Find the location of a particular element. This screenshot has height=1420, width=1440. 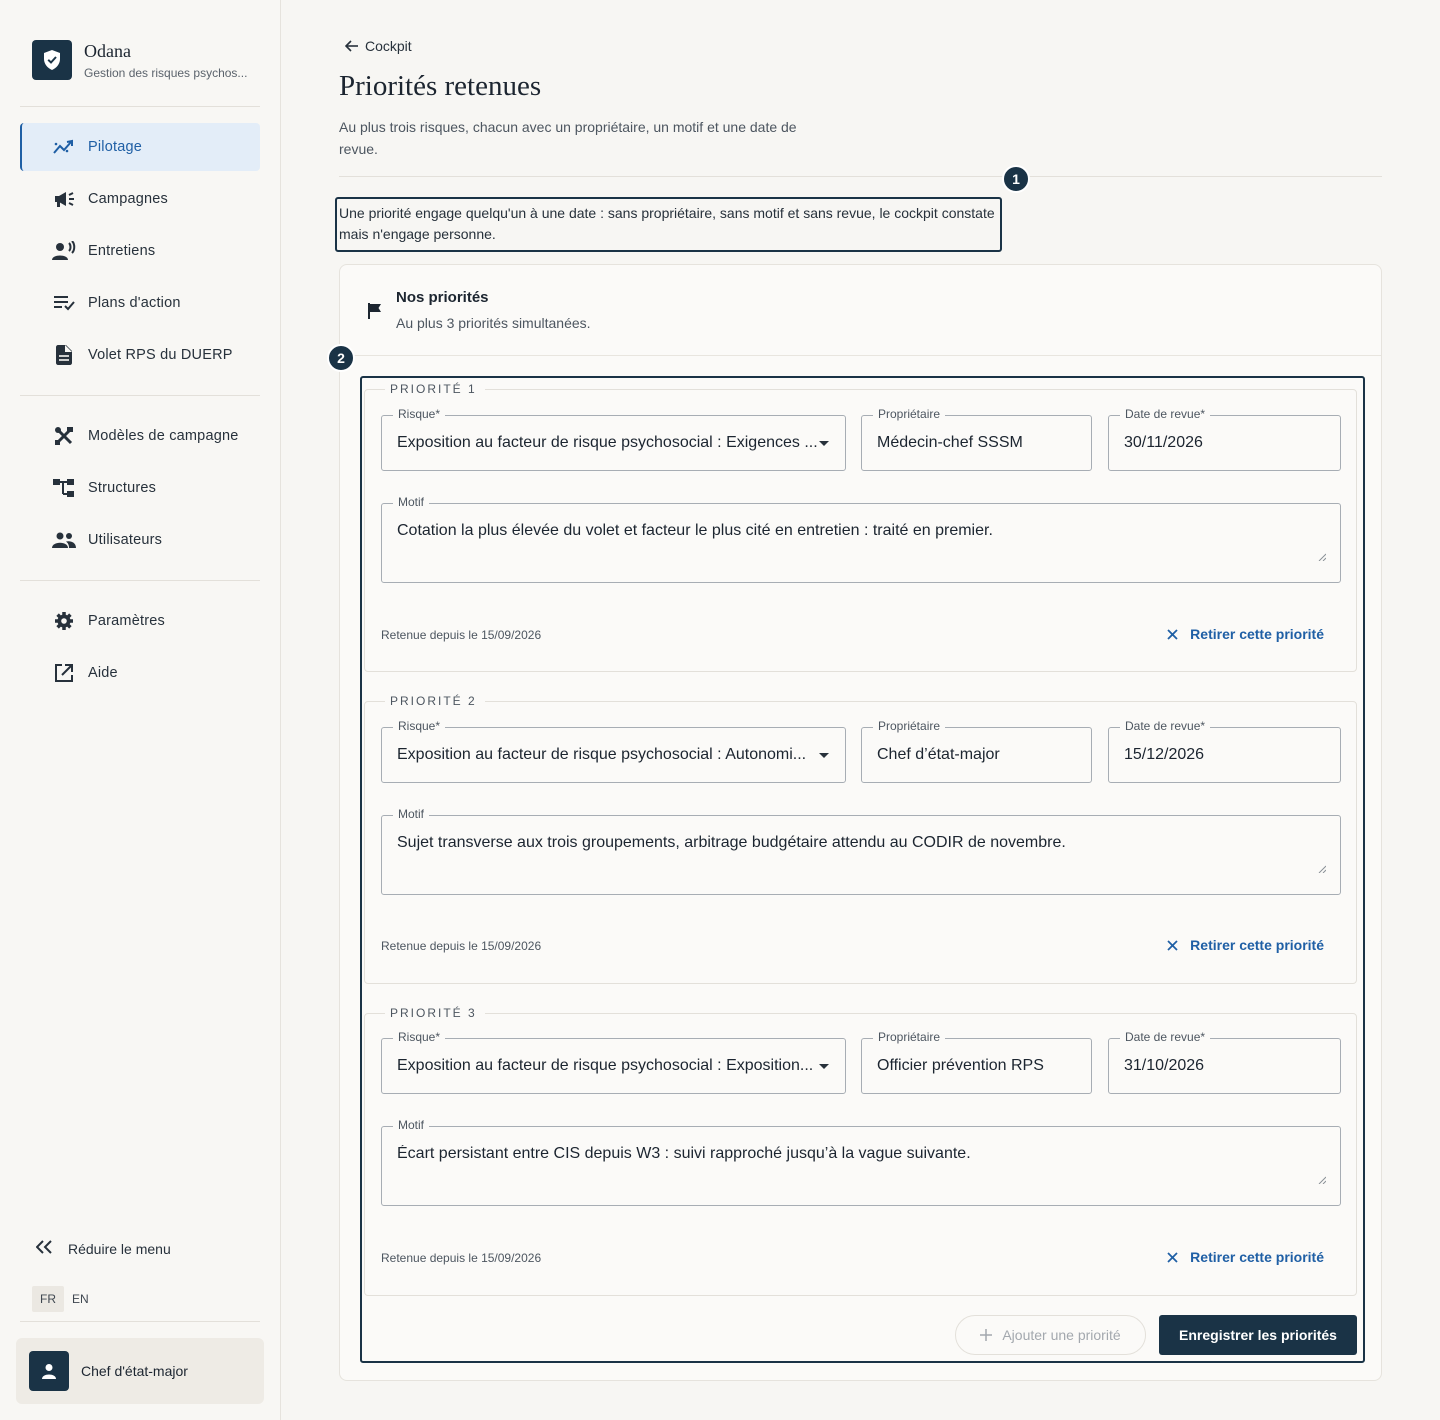

person-speaking-icon is located at coordinates (64, 251).